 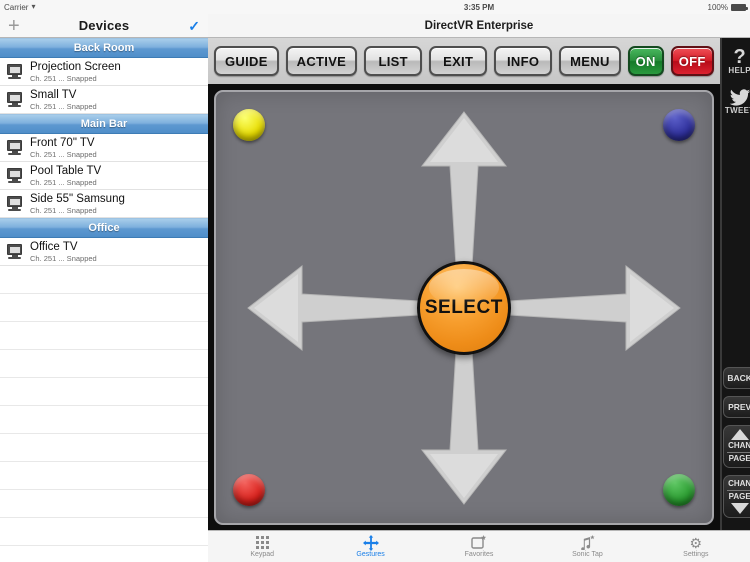 I want to click on list-item: Projection Screen Ch. 251 ... Snapped, so click(x=104, y=72).